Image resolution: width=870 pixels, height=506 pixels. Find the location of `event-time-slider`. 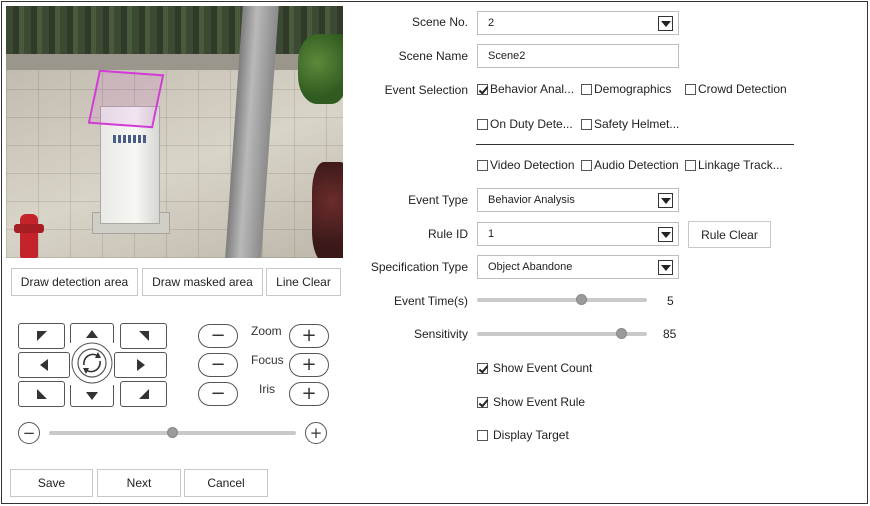

event-time-slider is located at coordinates (562, 300).